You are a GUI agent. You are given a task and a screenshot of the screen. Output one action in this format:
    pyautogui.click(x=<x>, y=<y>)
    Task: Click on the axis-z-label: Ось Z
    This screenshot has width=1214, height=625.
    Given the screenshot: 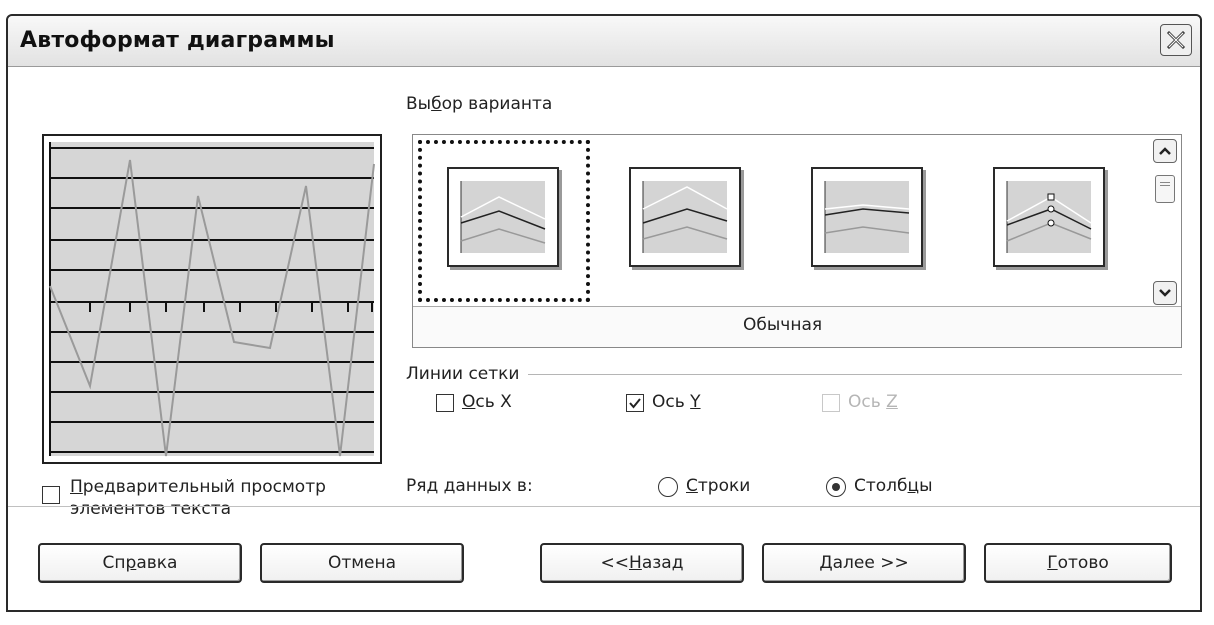 What is the action you would take?
    pyautogui.click(x=873, y=402)
    